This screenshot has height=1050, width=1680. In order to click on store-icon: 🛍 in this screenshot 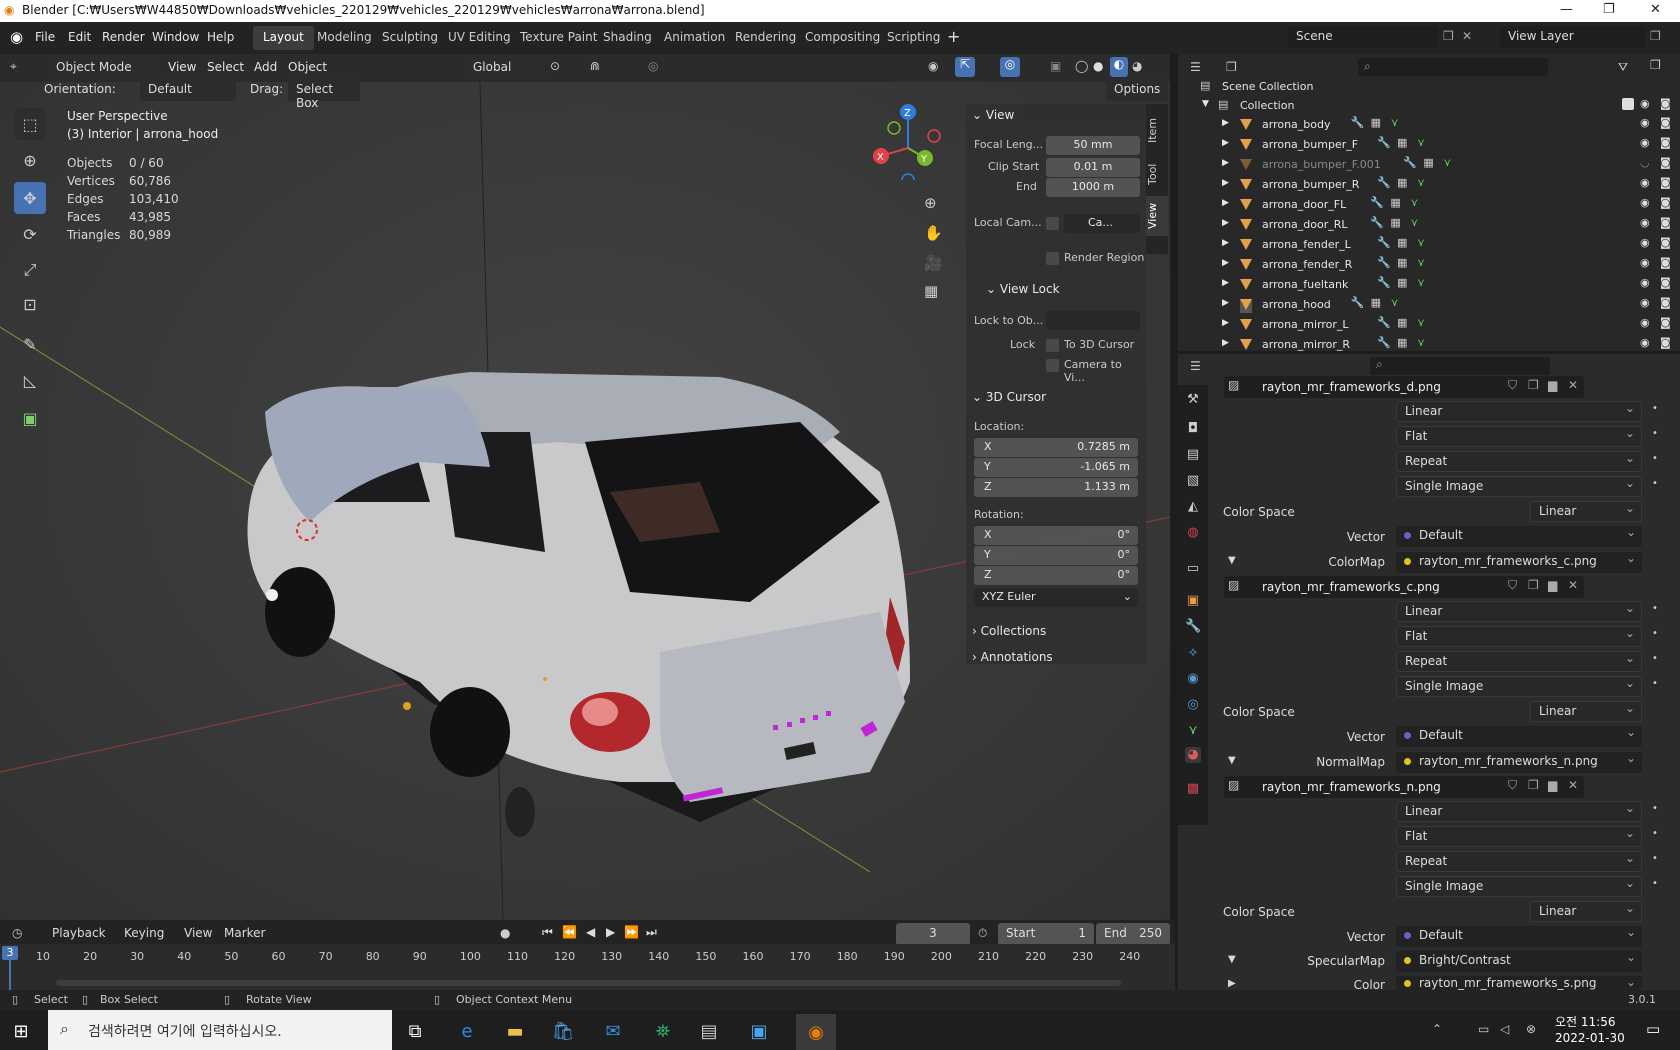, I will do `click(563, 1031)`.